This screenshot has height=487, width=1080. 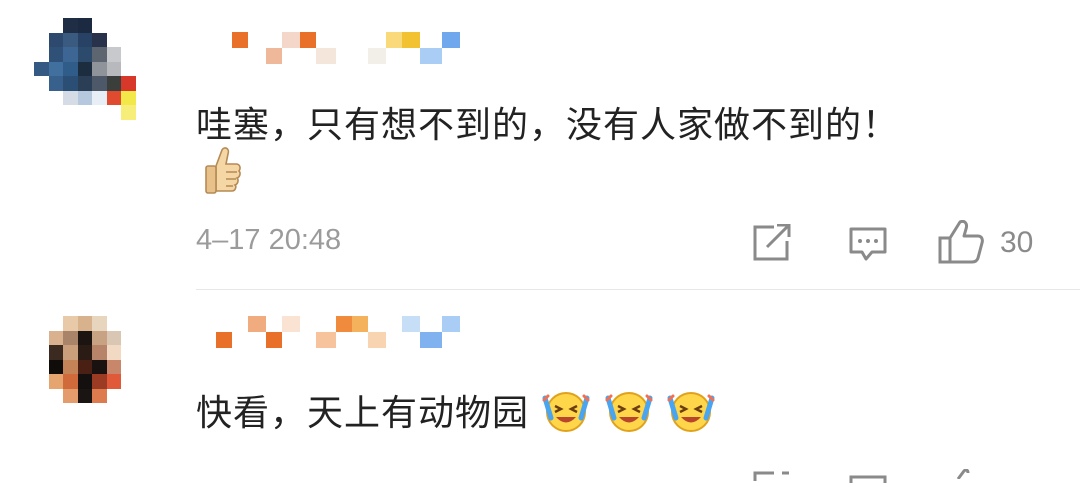 What do you see at coordinates (548, 125) in the screenshot?
I see `comment-text: 哇塞，只有想不到的，没有人家做不到的！` at bounding box center [548, 125].